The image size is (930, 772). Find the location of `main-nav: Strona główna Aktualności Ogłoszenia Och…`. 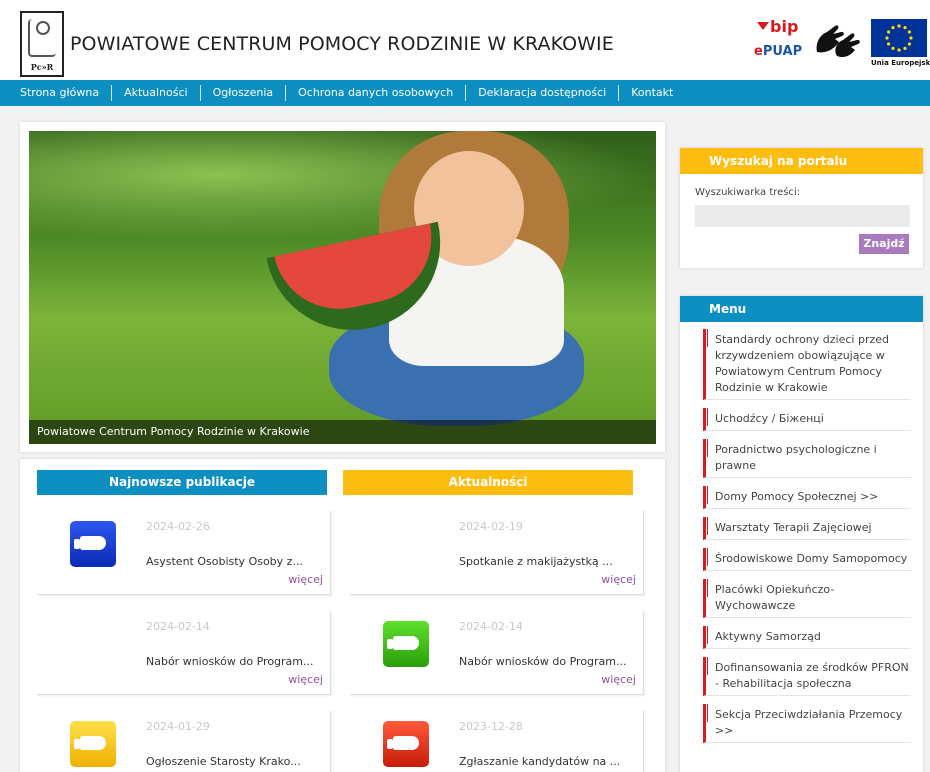

main-nav: Strona główna Aktualności Ogłoszenia Och… is located at coordinates (465, 93).